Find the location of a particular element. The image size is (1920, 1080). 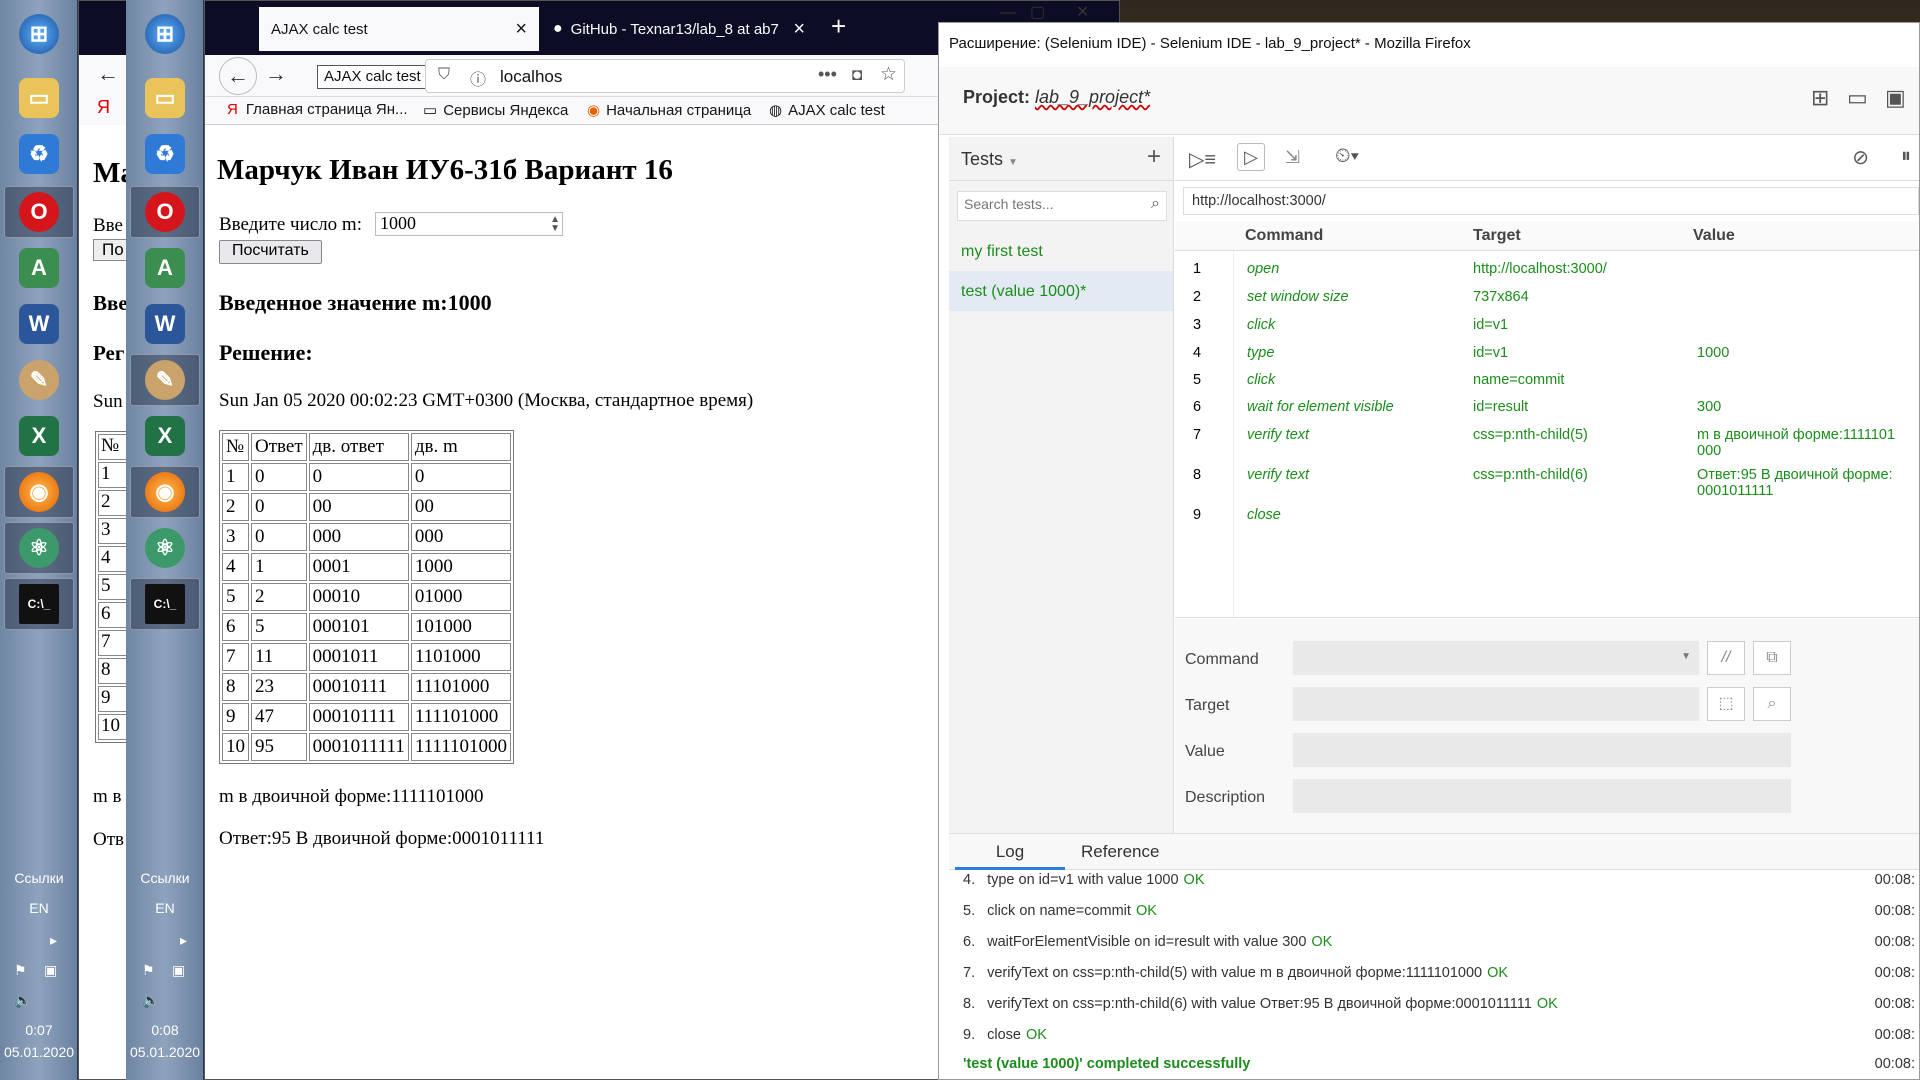

find-target-icon: ⌕ is located at coordinates (1772, 704).